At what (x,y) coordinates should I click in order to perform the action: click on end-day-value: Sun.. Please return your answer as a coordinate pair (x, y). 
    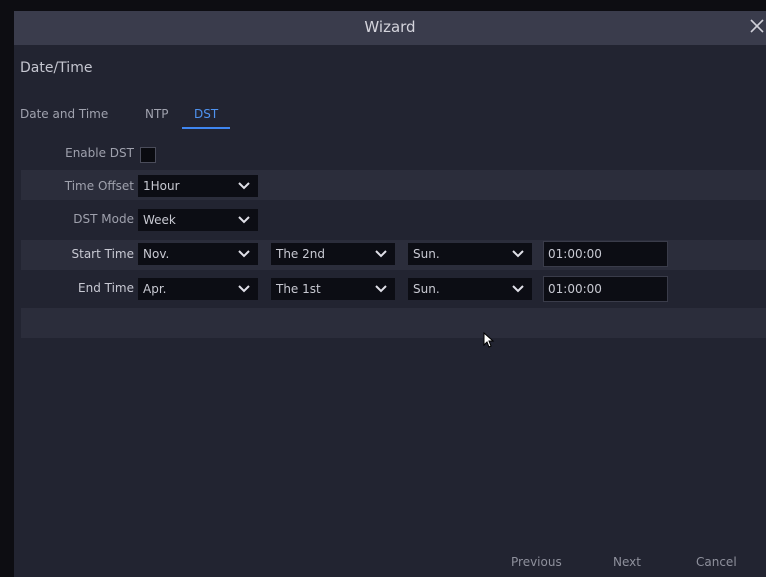
    Looking at the image, I should click on (426, 289).